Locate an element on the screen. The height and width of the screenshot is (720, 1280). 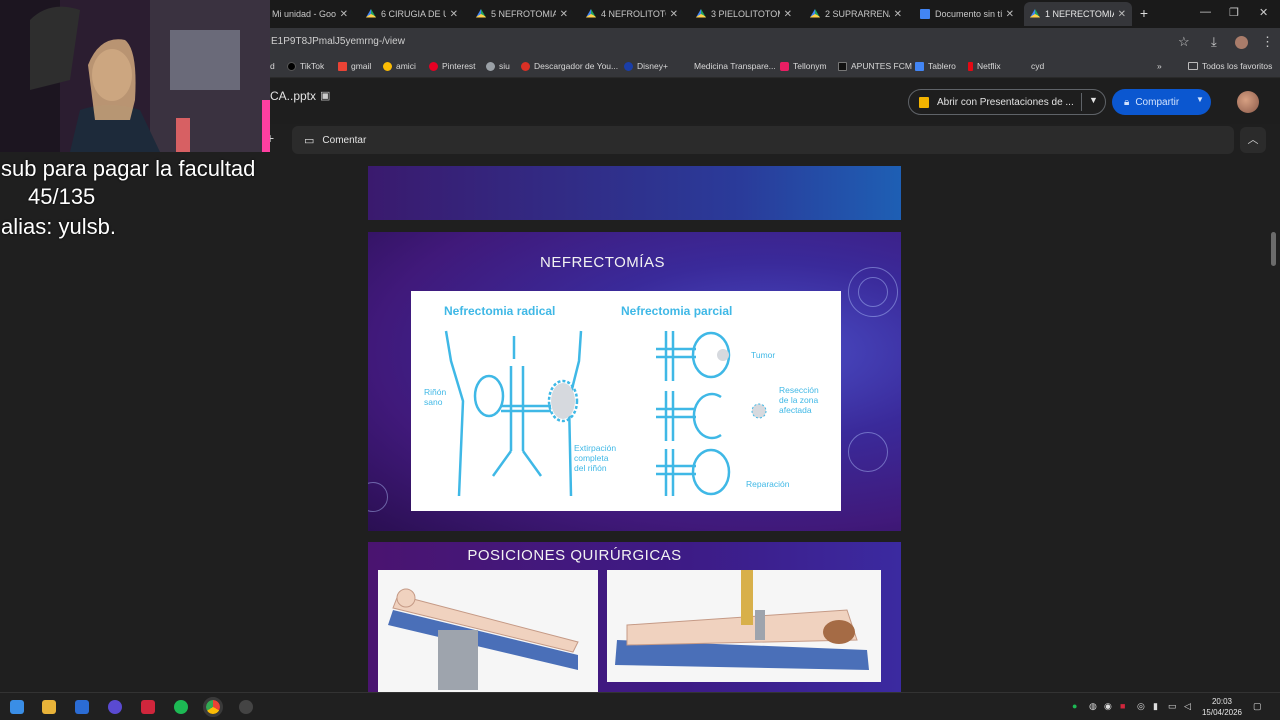
docs-icon is located at coordinates (925, 14).